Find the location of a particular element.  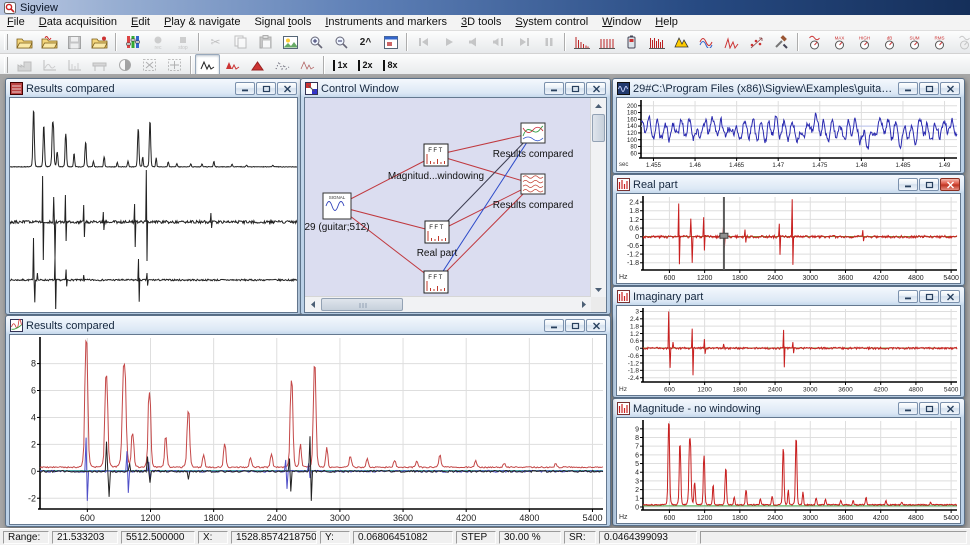

save-button is located at coordinates (74, 42).